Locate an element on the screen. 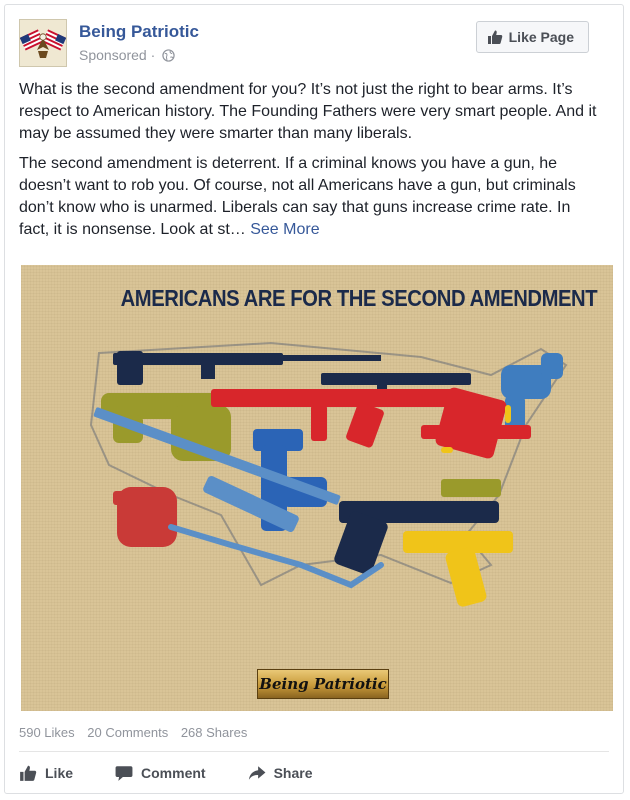  comments-count: 20 Comments is located at coordinates (127, 732).